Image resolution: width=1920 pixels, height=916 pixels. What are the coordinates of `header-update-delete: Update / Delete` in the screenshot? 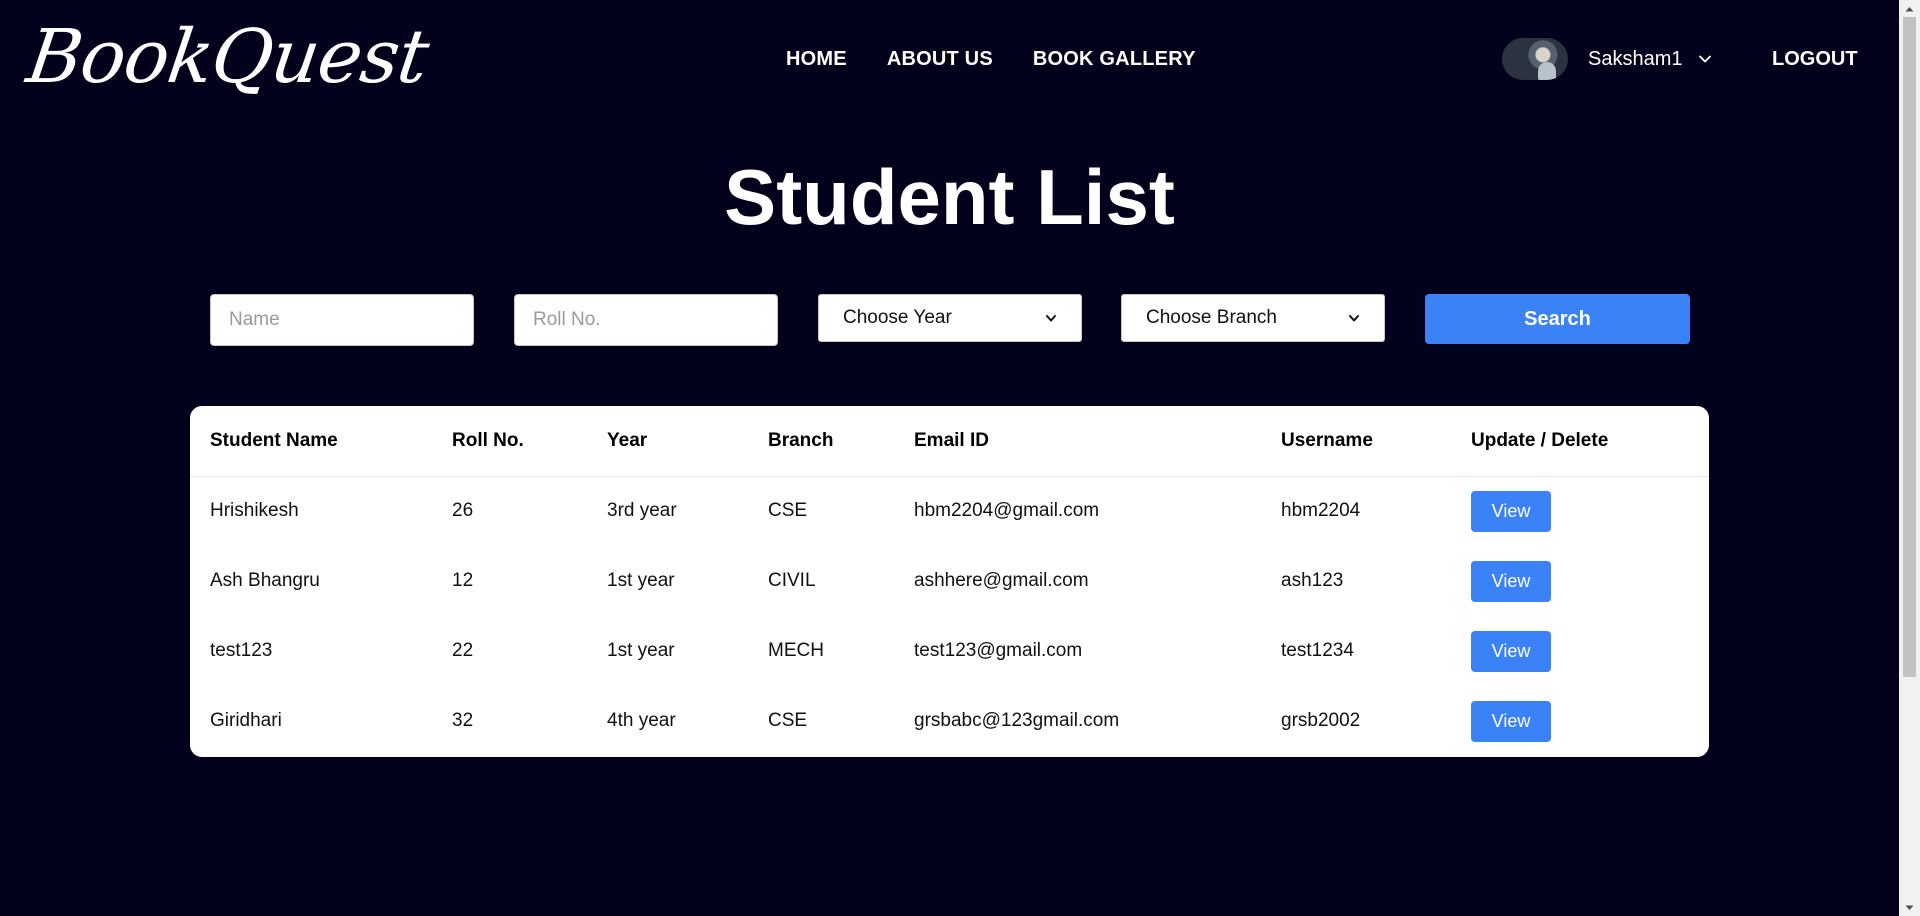 It's located at (1580, 441).